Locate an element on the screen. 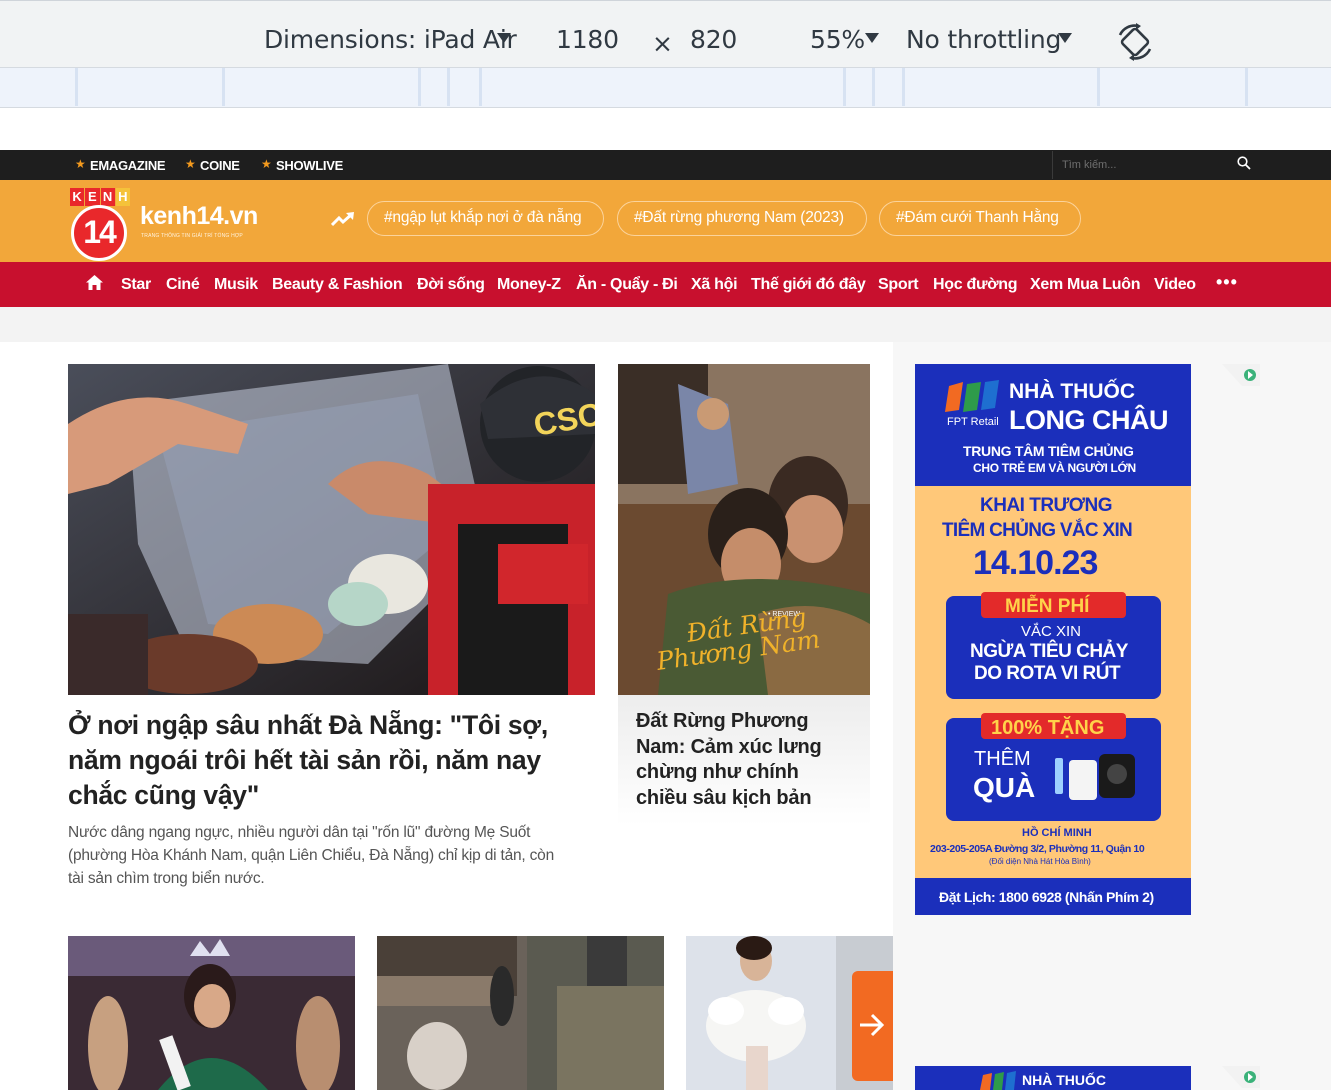 The image size is (1331, 1090). width-input: 1180 is located at coordinates (587, 39).